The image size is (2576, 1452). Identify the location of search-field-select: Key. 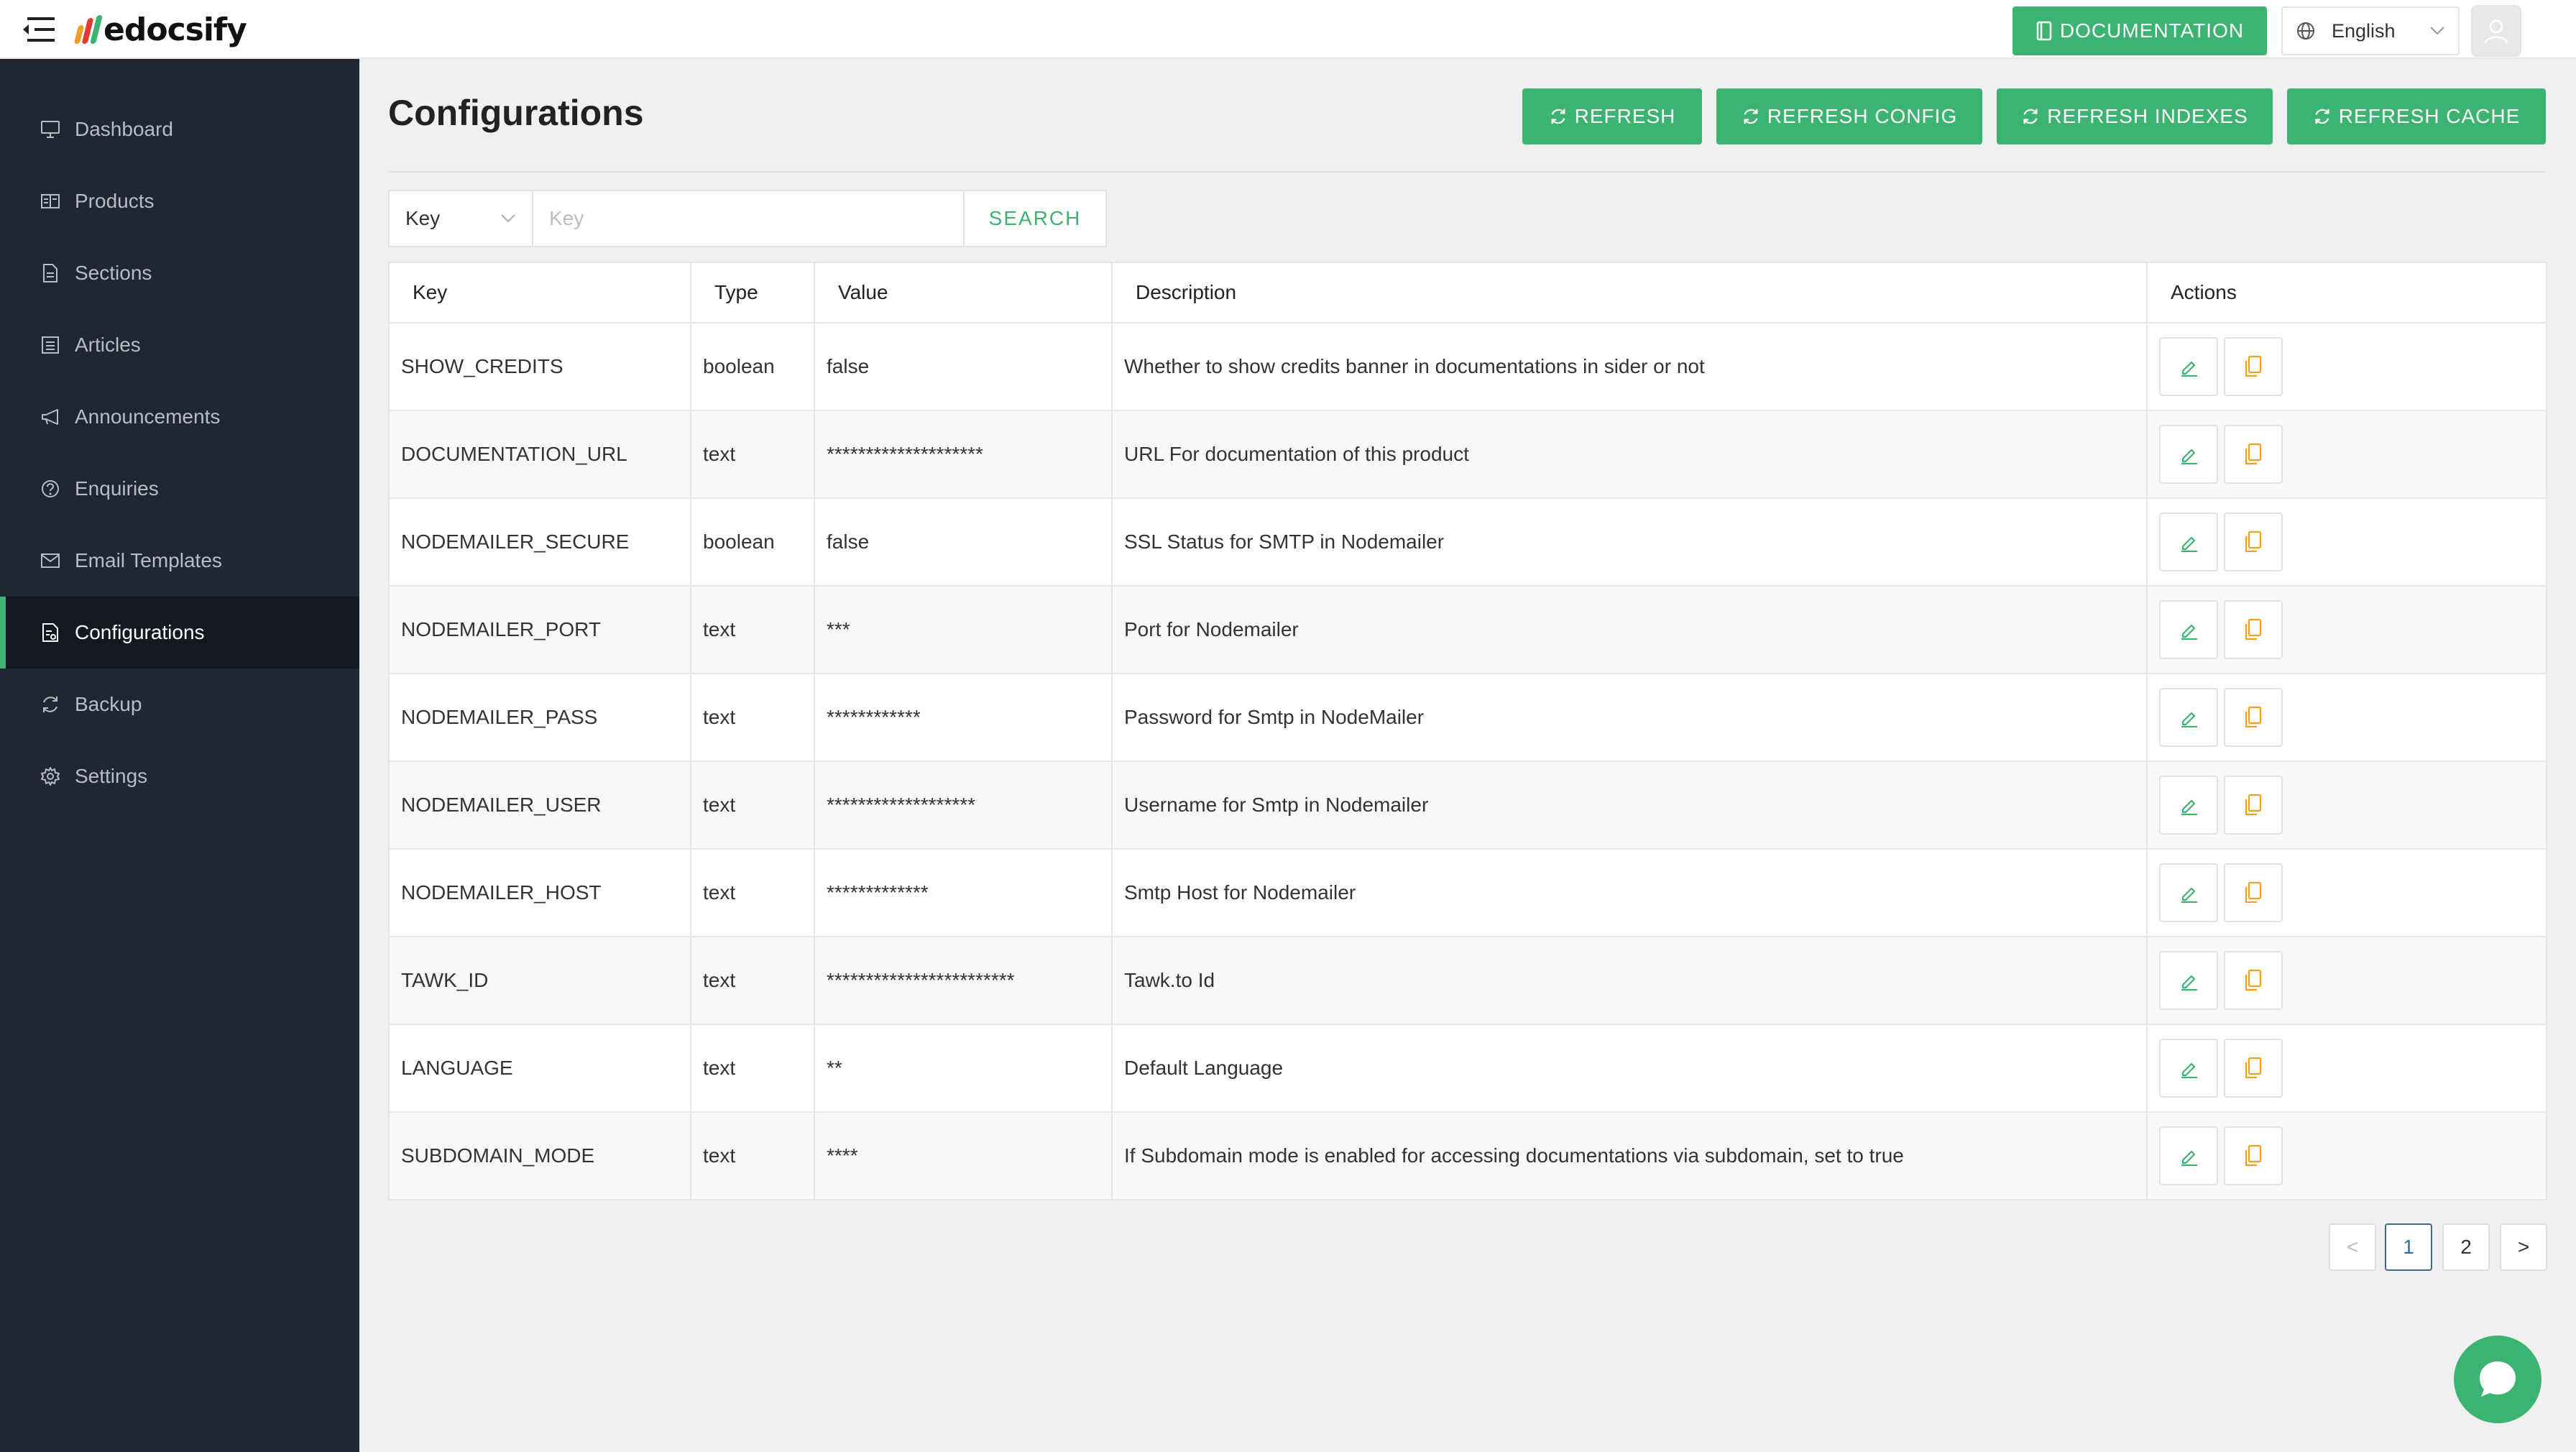
(461, 218).